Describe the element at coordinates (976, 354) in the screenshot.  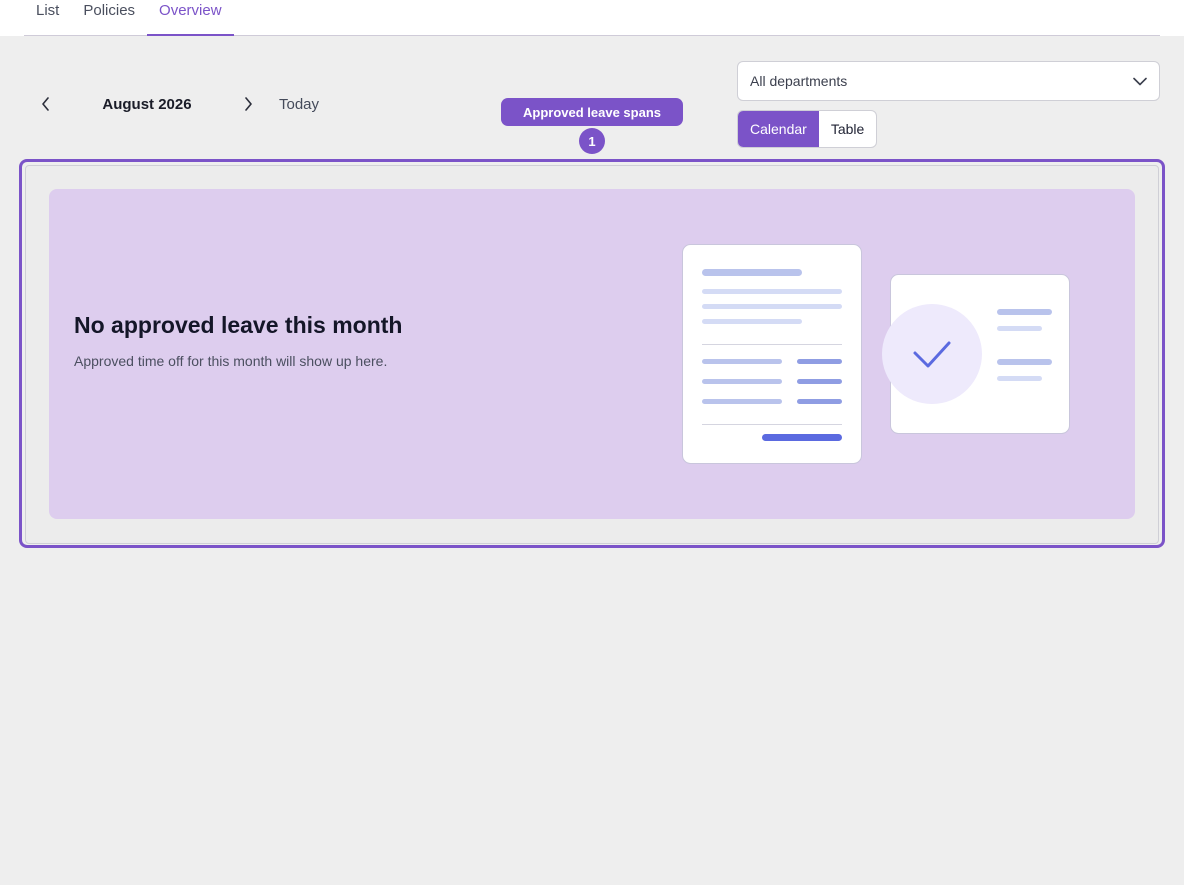
I see `confirmation-illustration` at that location.